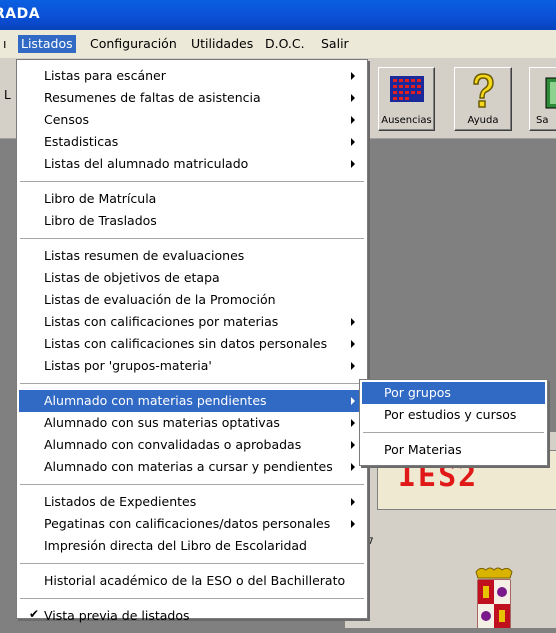 The image size is (556, 633). What do you see at coordinates (550, 95) in the screenshot?
I see `exit-door-icon` at bounding box center [550, 95].